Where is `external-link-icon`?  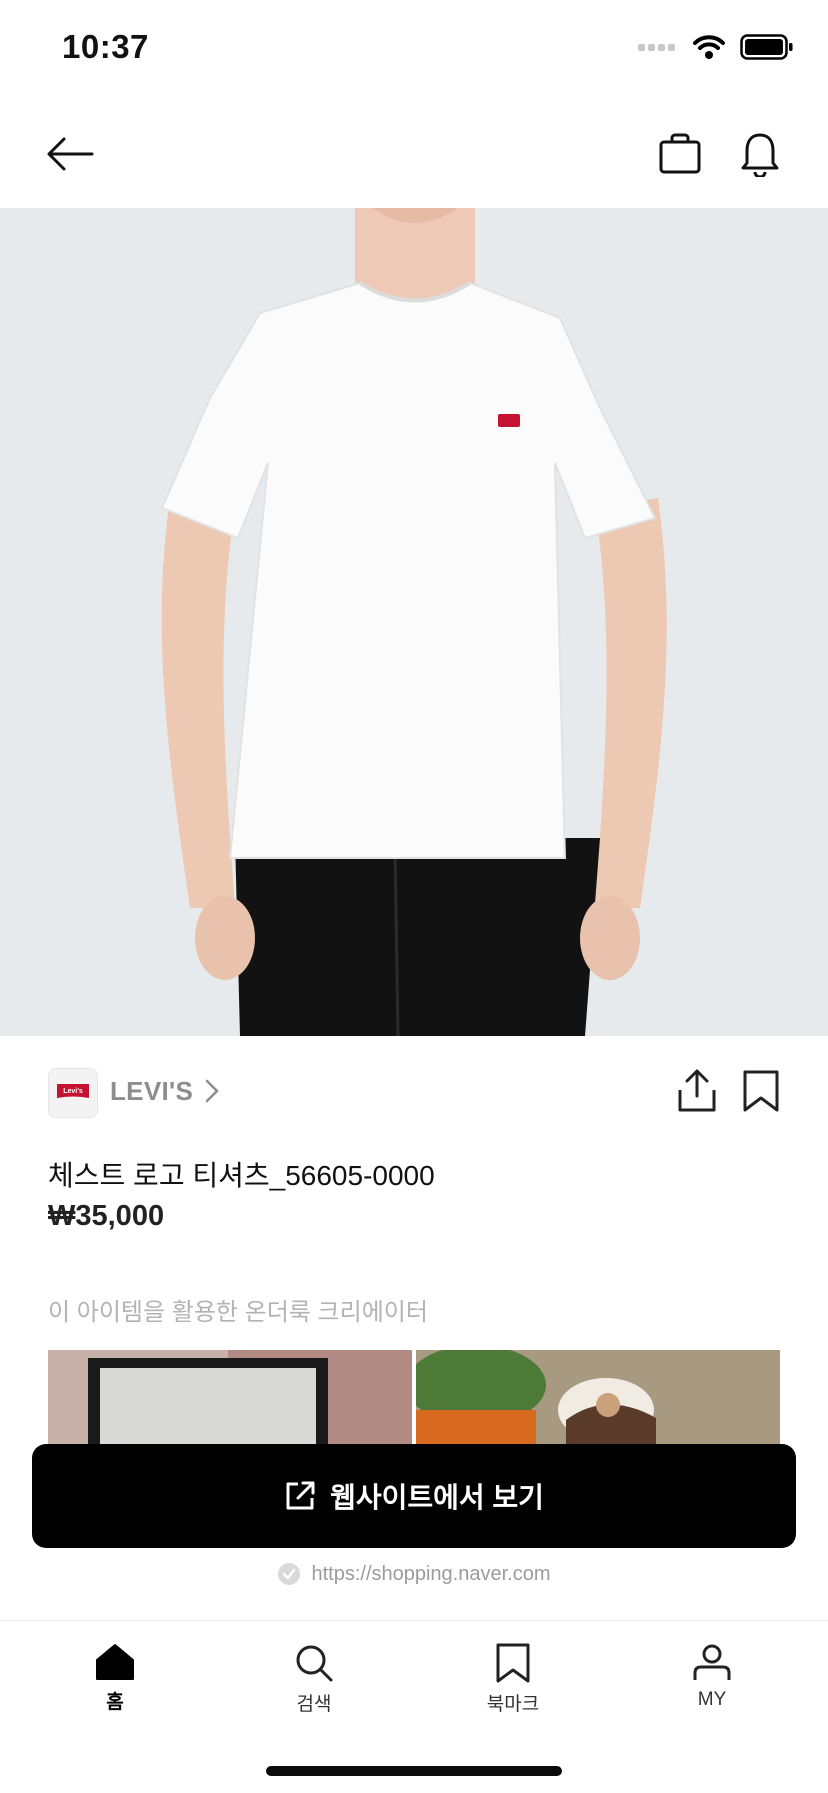
external-link-icon is located at coordinates (300, 1495).